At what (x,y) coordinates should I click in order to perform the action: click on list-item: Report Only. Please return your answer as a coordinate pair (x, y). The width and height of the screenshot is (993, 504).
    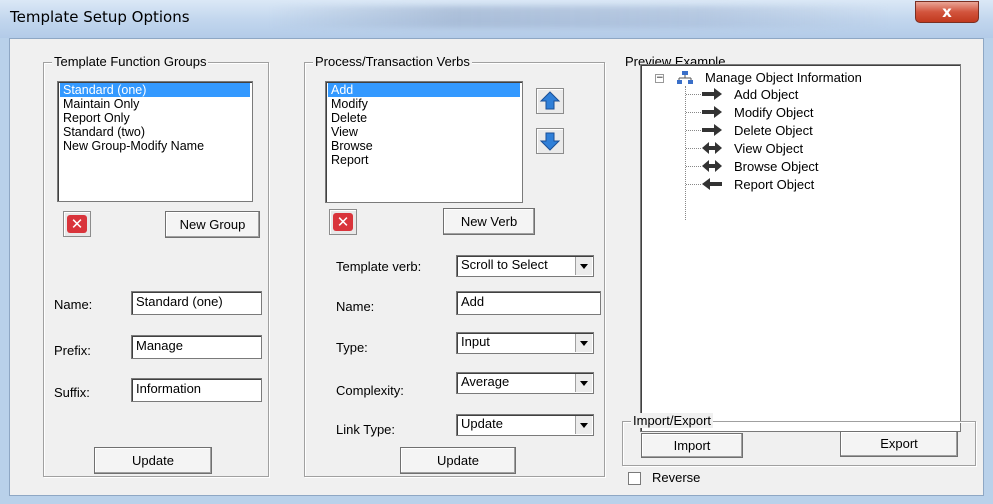
    Looking at the image, I should click on (155, 118).